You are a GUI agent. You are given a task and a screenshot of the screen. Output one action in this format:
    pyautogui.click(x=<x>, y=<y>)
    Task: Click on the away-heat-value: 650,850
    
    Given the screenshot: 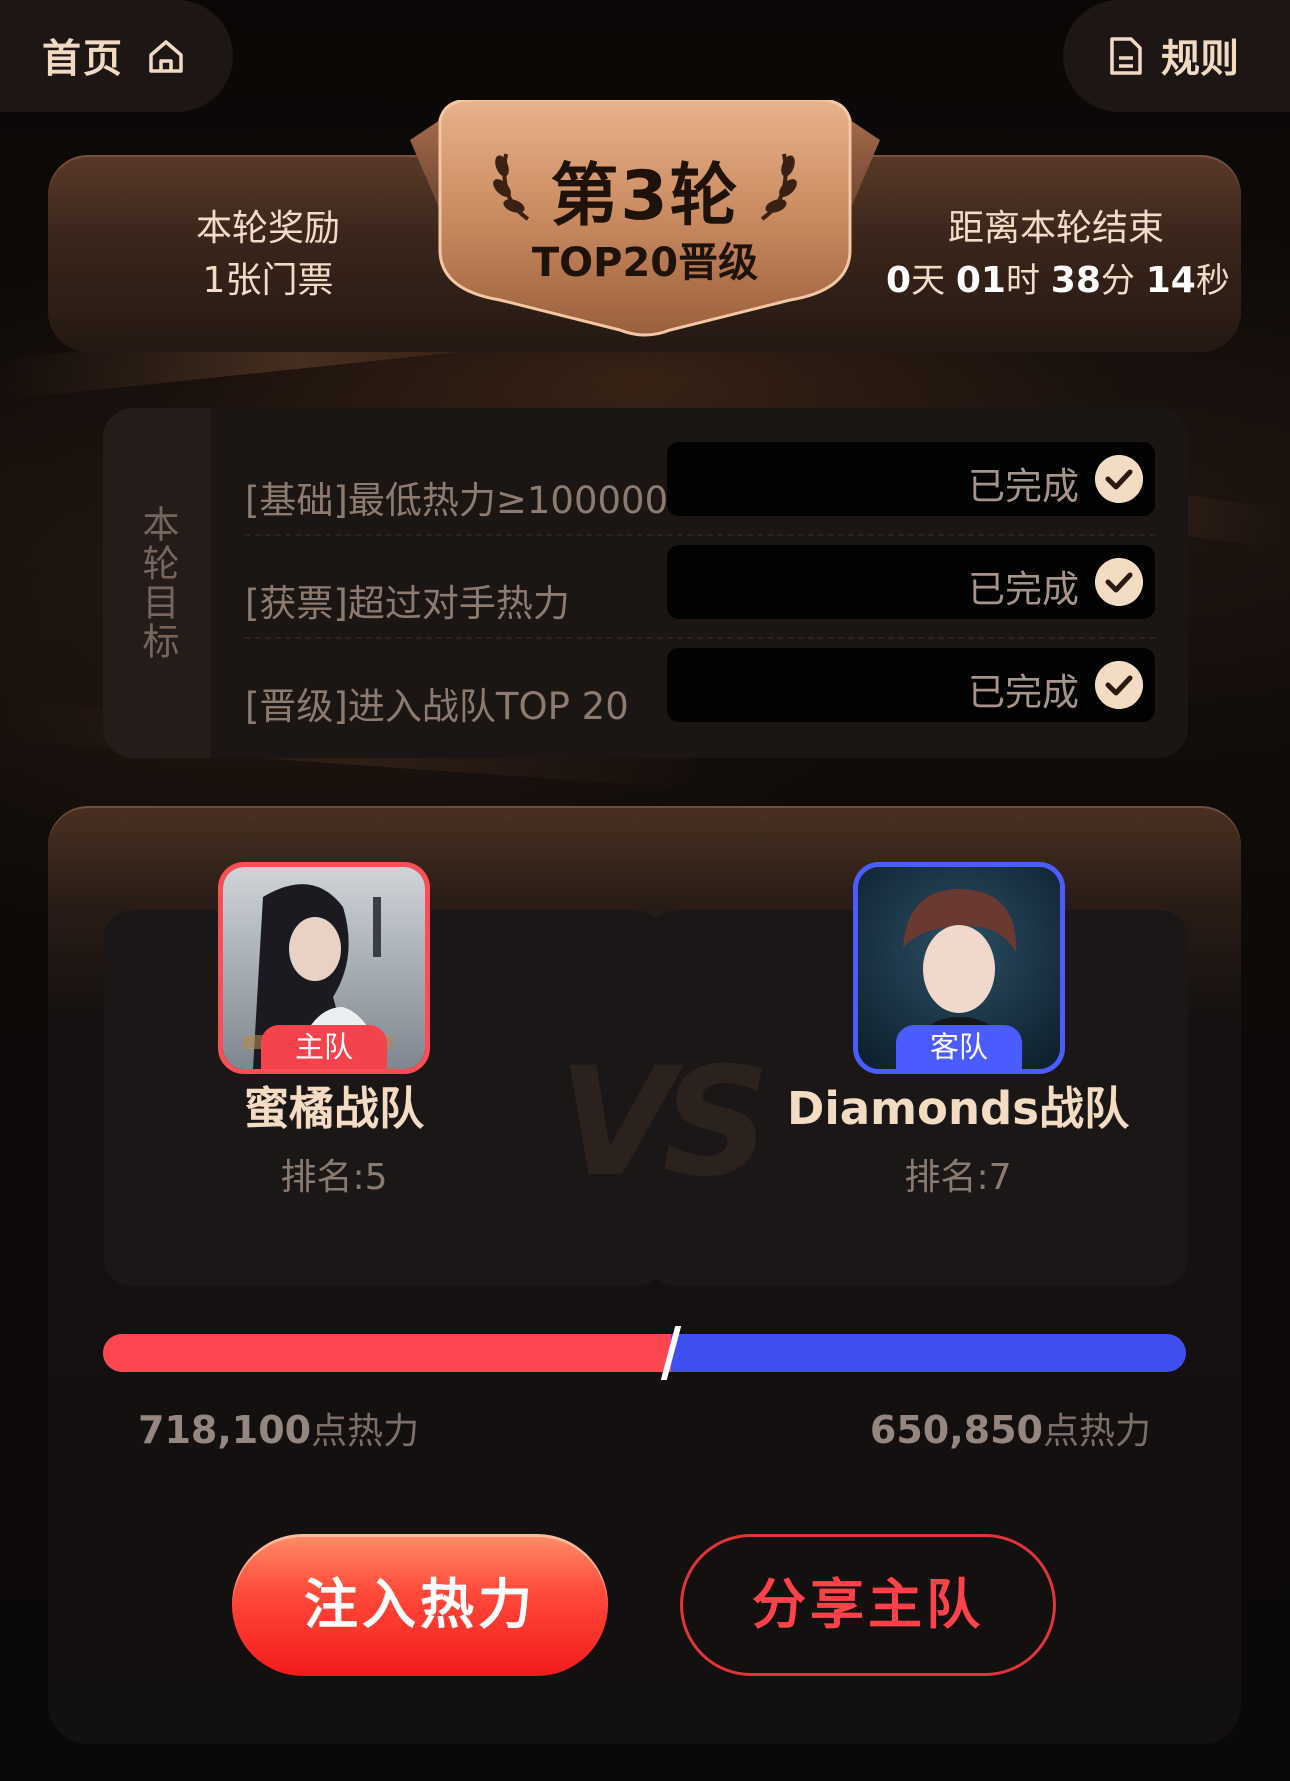 What is the action you would take?
    pyautogui.click(x=956, y=1430)
    